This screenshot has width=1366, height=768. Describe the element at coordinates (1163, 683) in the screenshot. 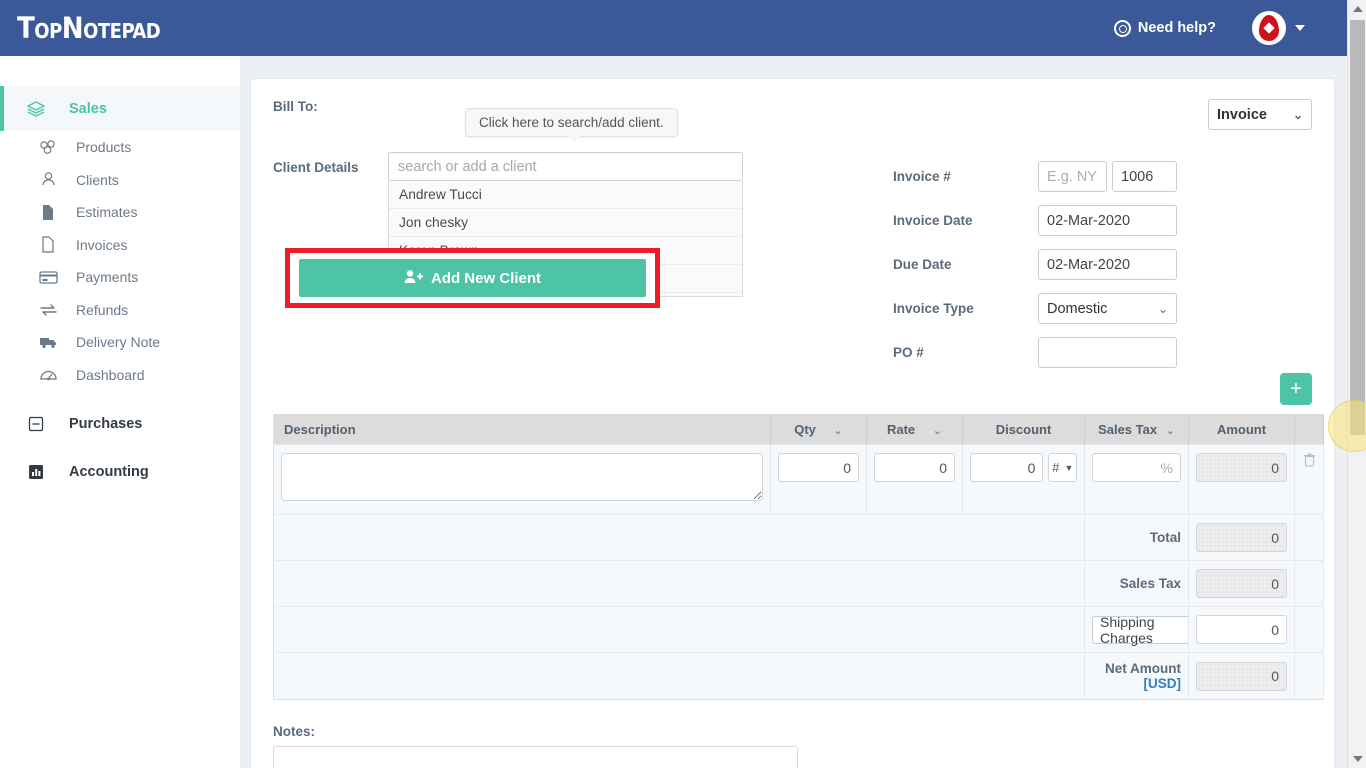

I see `net-amount-currency: [USD]` at that location.